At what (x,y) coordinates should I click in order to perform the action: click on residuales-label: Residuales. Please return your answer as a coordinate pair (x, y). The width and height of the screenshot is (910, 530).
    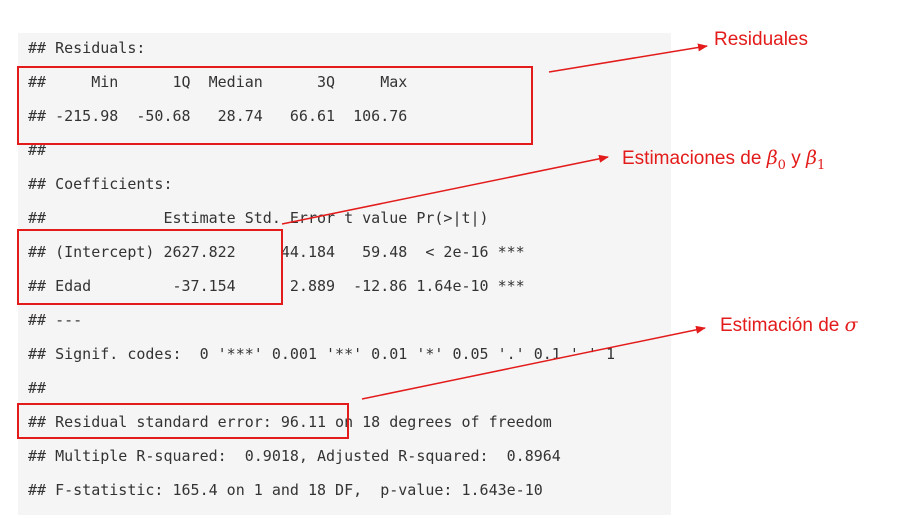
    Looking at the image, I should click on (761, 39).